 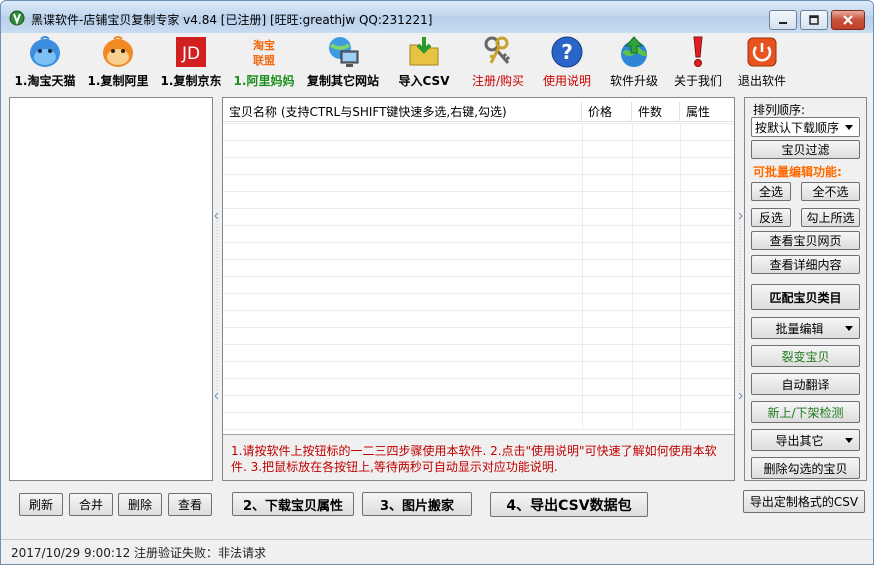 What do you see at coordinates (342, 81) in the screenshot?
I see `toolbar-other-sites-label: 复制其它网站` at bounding box center [342, 81].